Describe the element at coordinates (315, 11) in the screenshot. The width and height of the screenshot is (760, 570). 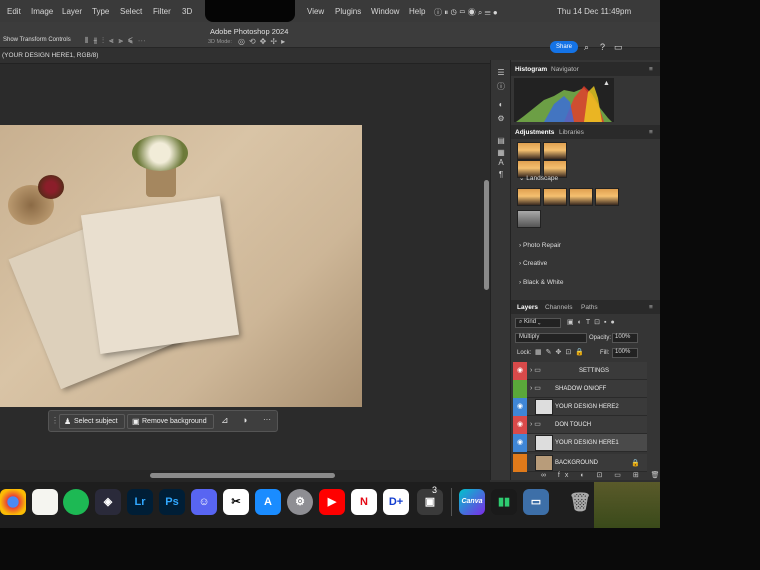
I see `menu-view: View` at that location.